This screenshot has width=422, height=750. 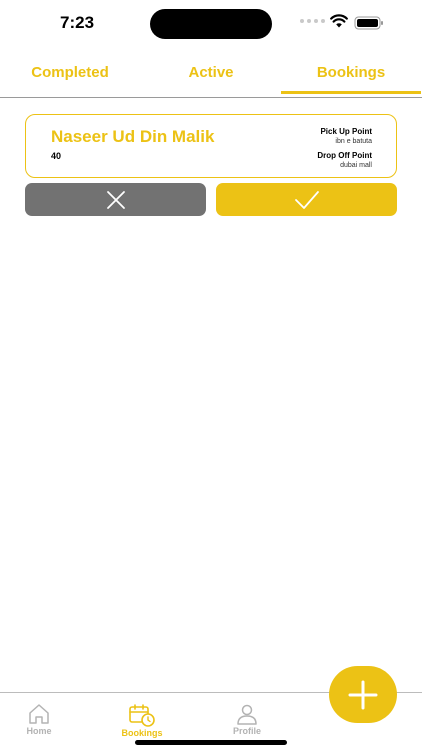 I want to click on nav-item-profile: Profile, so click(x=247, y=719).